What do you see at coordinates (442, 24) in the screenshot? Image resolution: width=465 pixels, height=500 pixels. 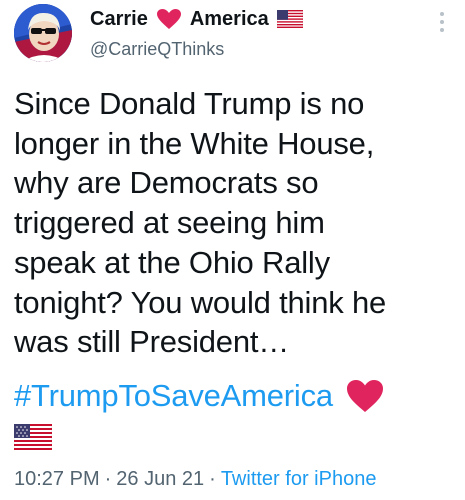 I see `more-options-icon` at bounding box center [442, 24].